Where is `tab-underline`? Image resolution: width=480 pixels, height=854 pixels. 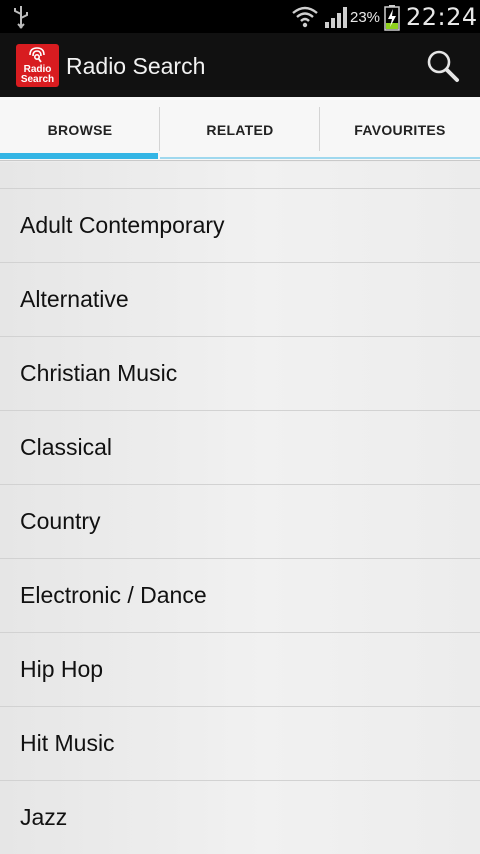
tab-underline is located at coordinates (320, 158).